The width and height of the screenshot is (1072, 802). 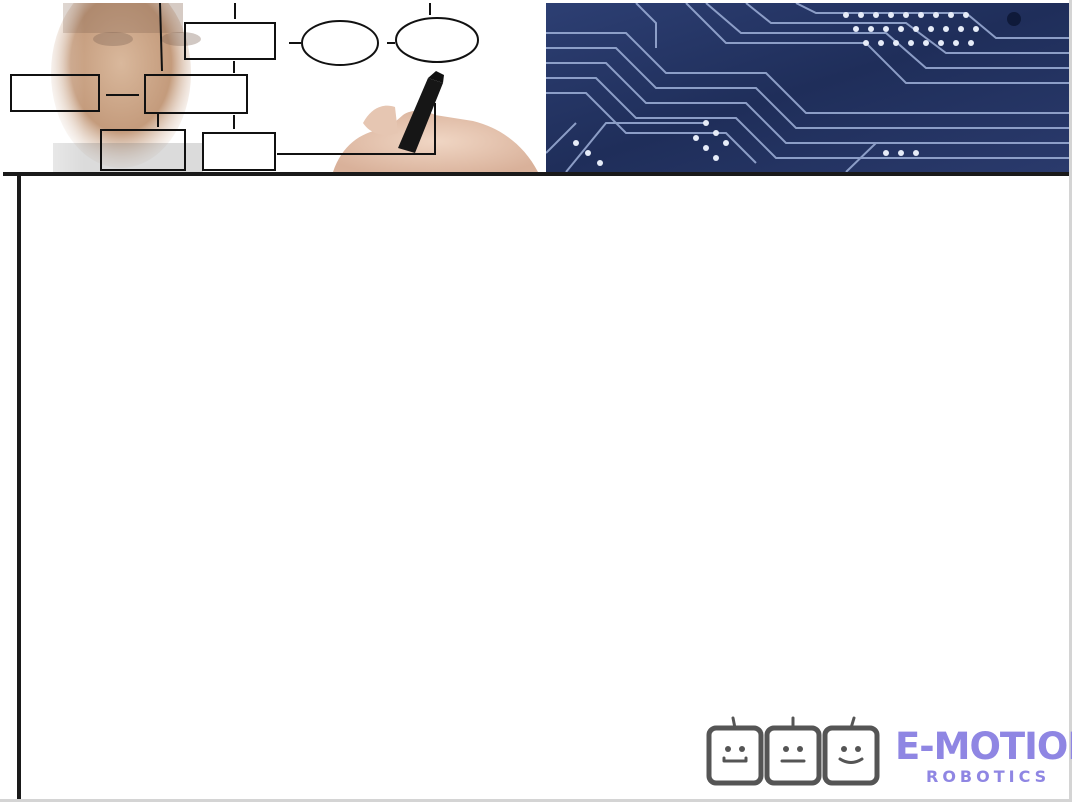 What do you see at coordinates (888, 753) in the screenshot?
I see `emotion-robotics-logo: E-MOTION ROBOTICS` at bounding box center [888, 753].